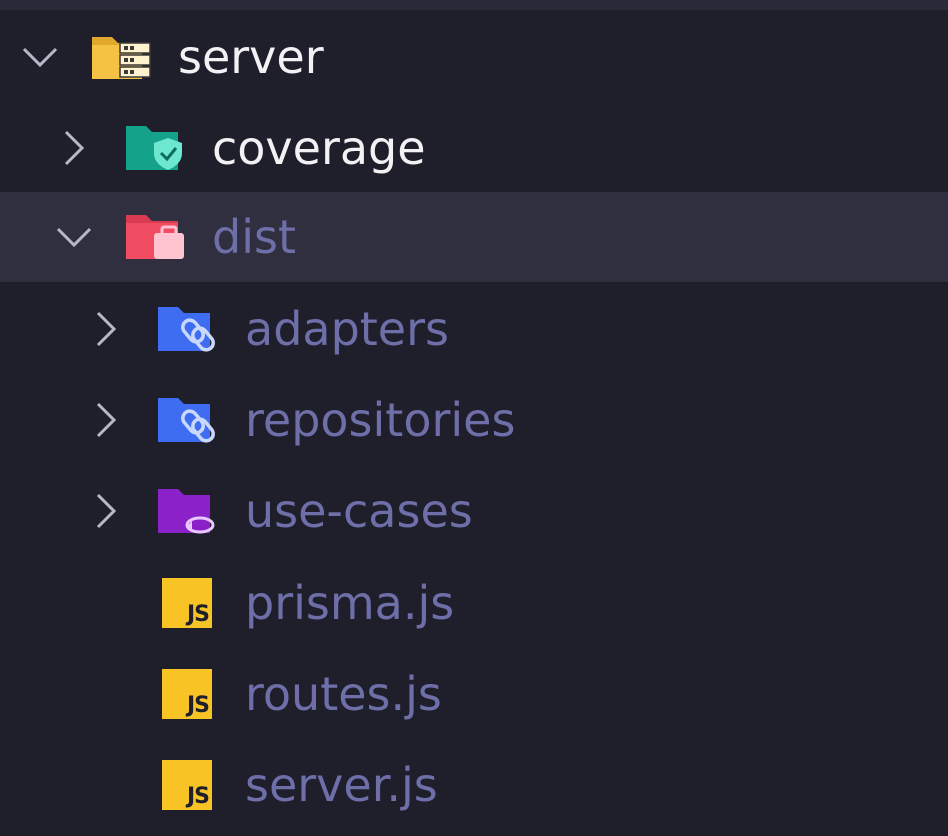 This screenshot has width=948, height=836. Describe the element at coordinates (474, 237) in the screenshot. I see `tree-item-dist: dist` at that location.